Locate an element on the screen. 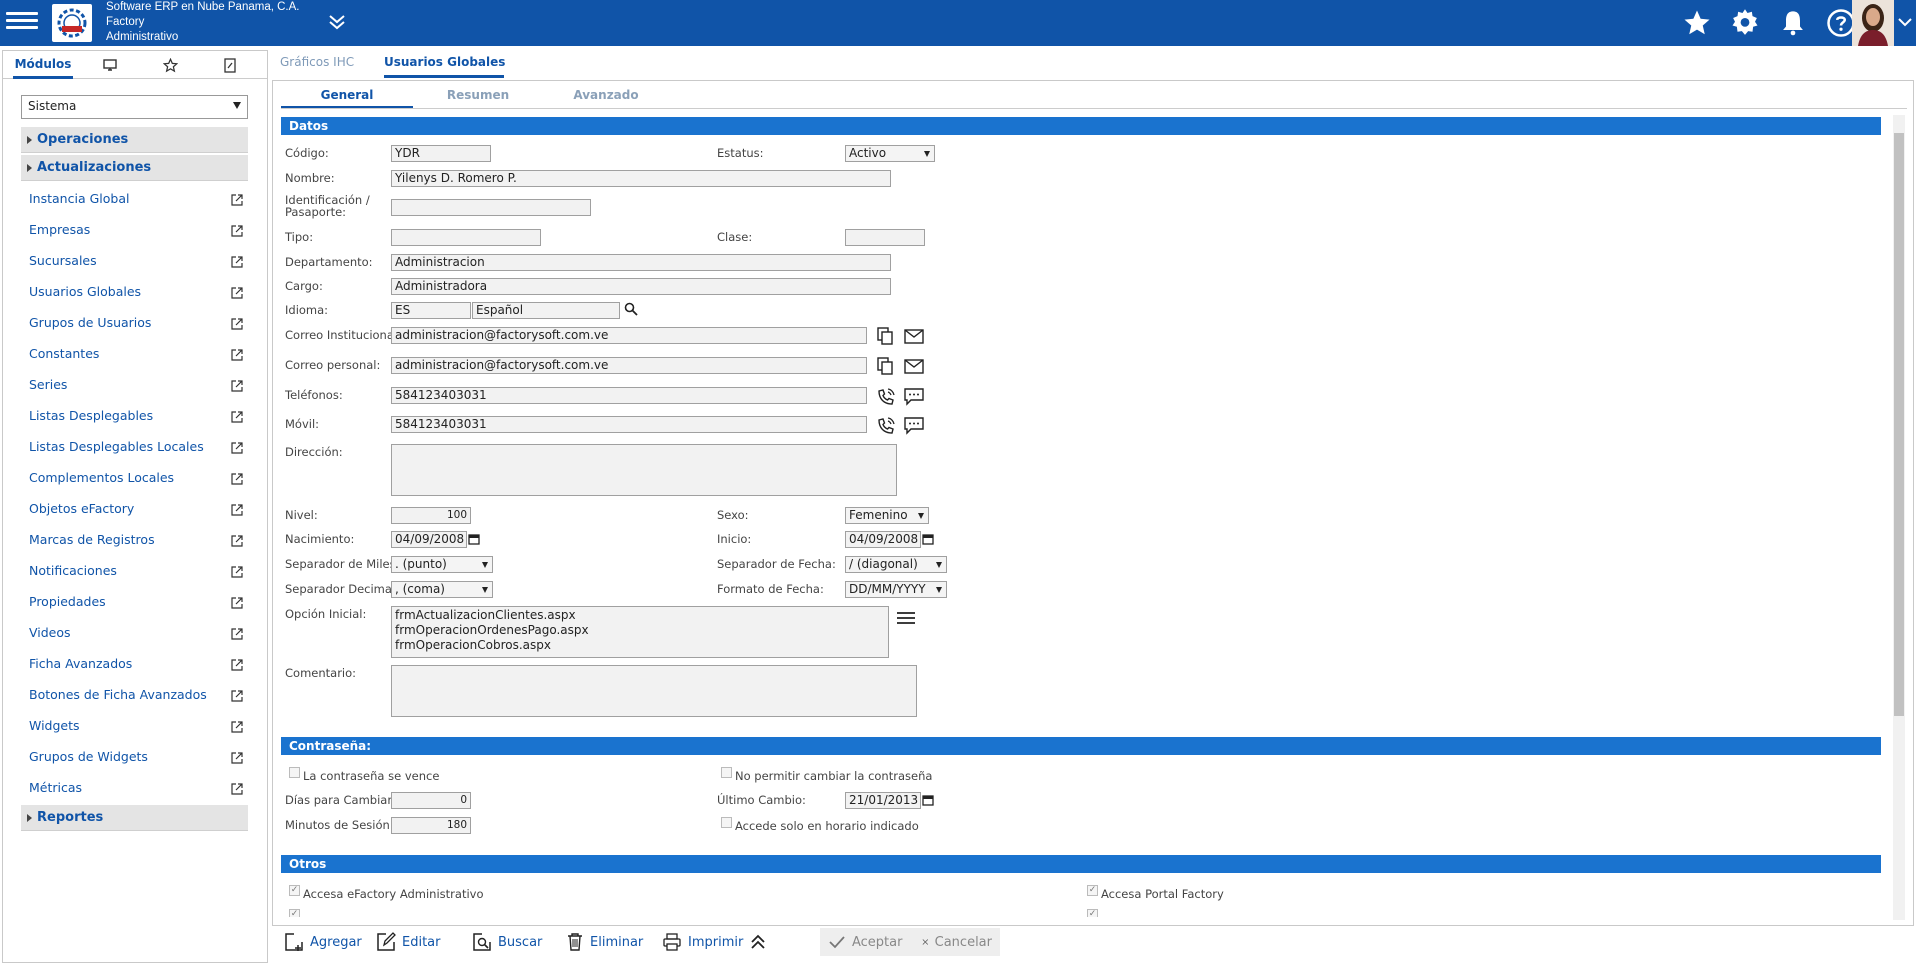 This screenshot has width=1916, height=965. inicio-field: 04/09/2008 is located at coordinates (883, 539).